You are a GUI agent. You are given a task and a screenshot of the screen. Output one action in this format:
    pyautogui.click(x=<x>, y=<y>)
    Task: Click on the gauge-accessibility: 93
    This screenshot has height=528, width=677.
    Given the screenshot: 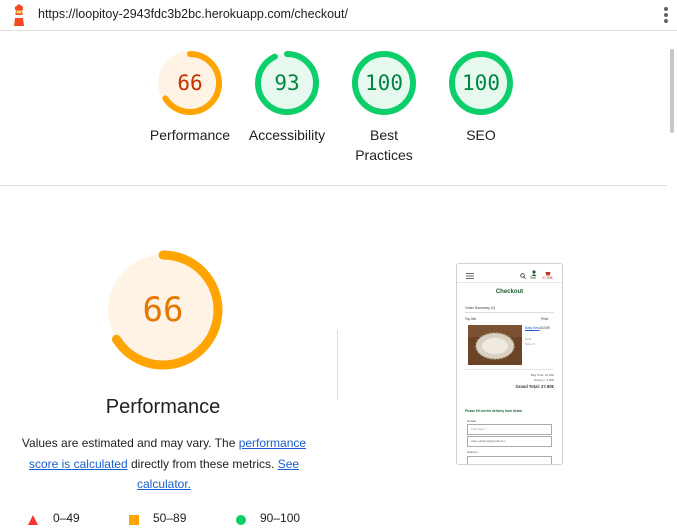 What is the action you would take?
    pyautogui.click(x=287, y=83)
    